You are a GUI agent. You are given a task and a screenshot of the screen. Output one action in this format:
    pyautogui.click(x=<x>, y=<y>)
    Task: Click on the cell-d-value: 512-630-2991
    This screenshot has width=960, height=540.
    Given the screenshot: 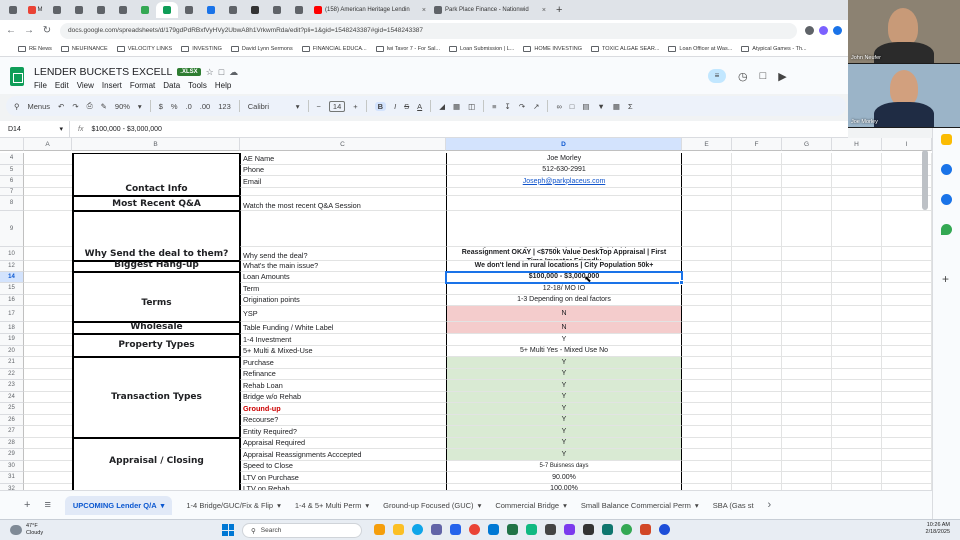 What is the action you would take?
    pyautogui.click(x=564, y=170)
    